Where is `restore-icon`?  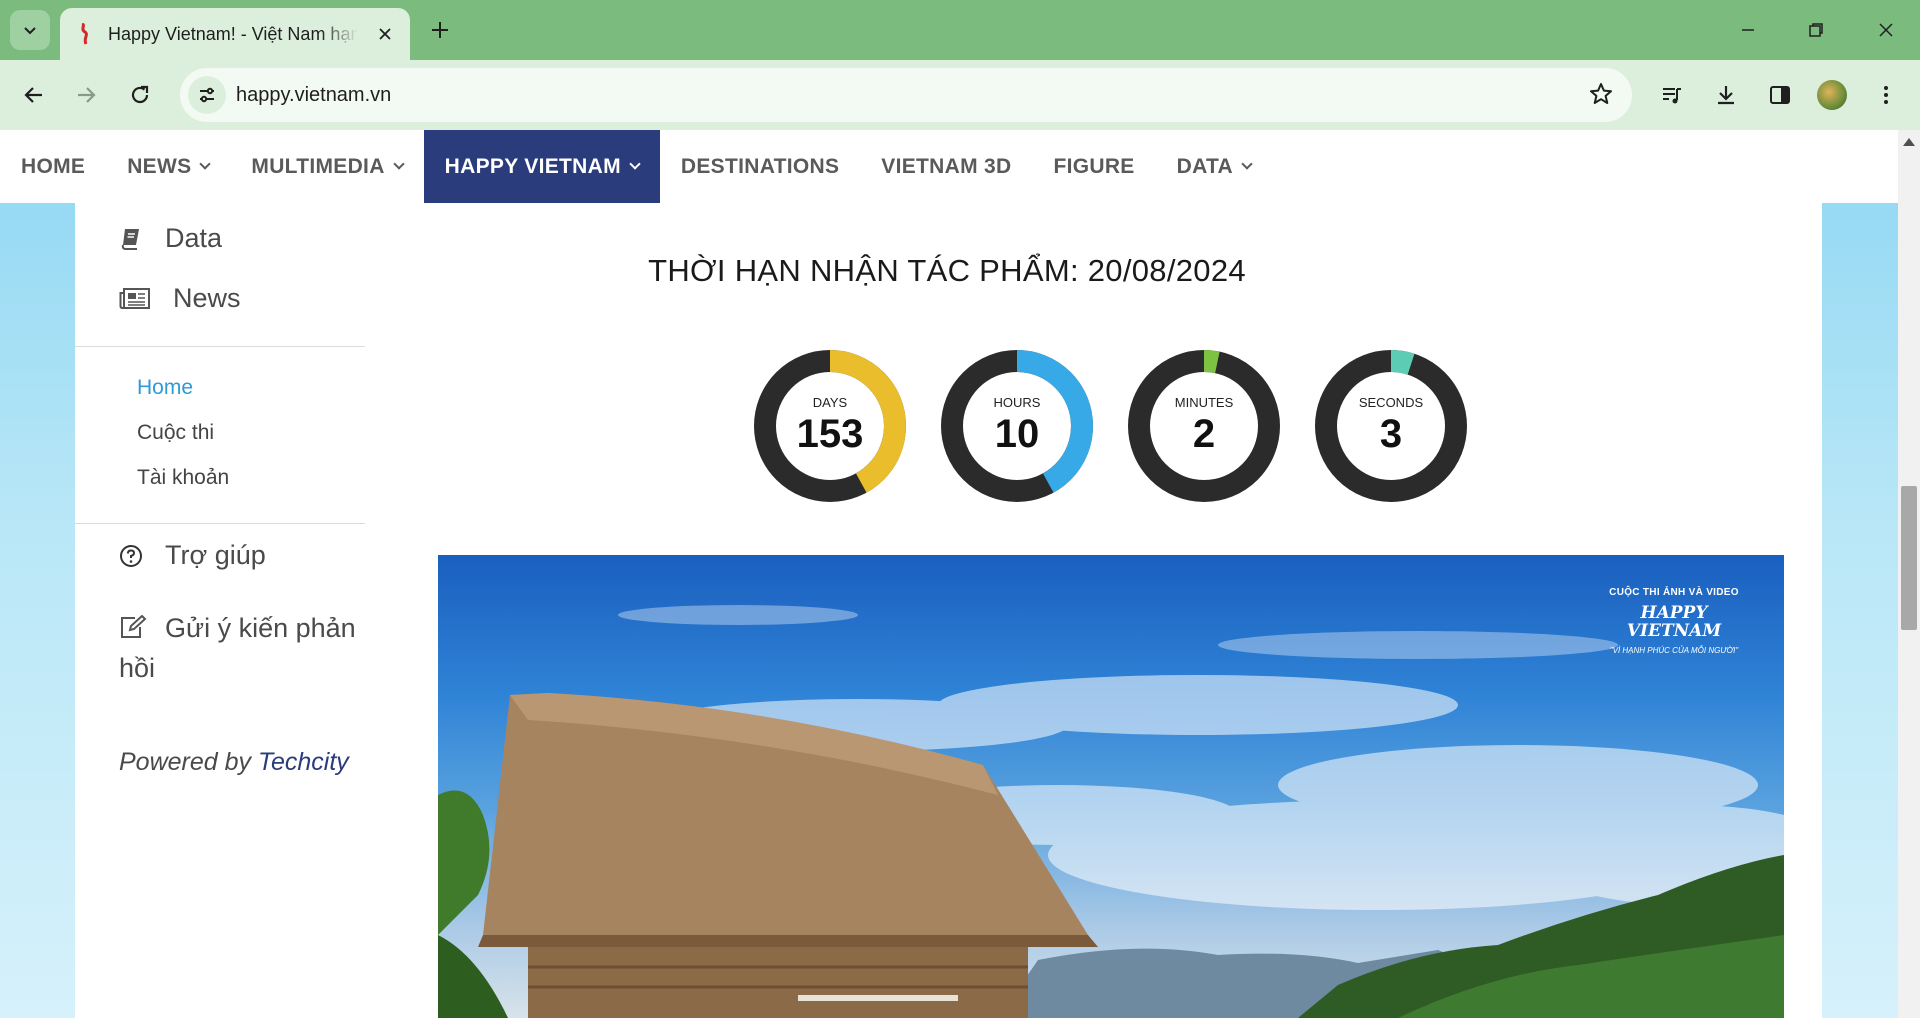
restore-icon is located at coordinates (1816, 30).